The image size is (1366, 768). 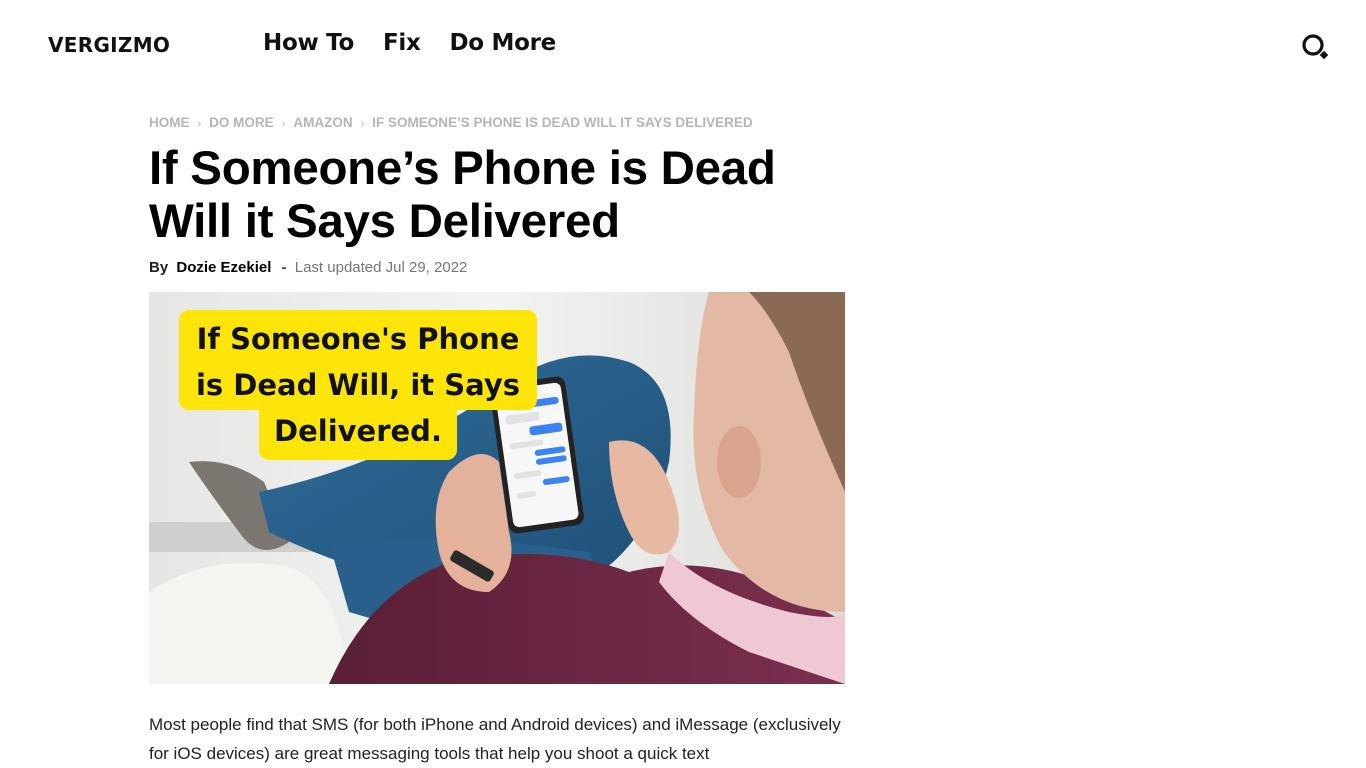 I want to click on hero-caption-text-2: is Dead Will, it Says, so click(x=357, y=385).